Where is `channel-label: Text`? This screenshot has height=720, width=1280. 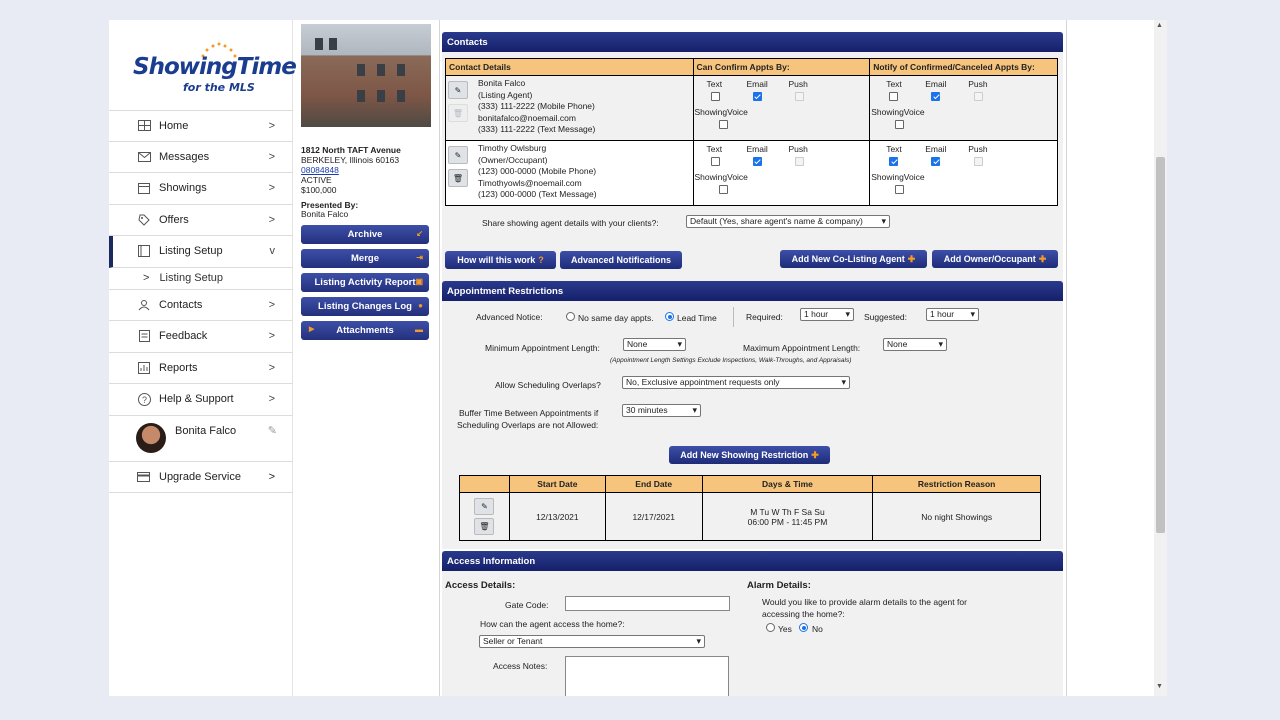
channel-label: Text is located at coordinates (714, 149).